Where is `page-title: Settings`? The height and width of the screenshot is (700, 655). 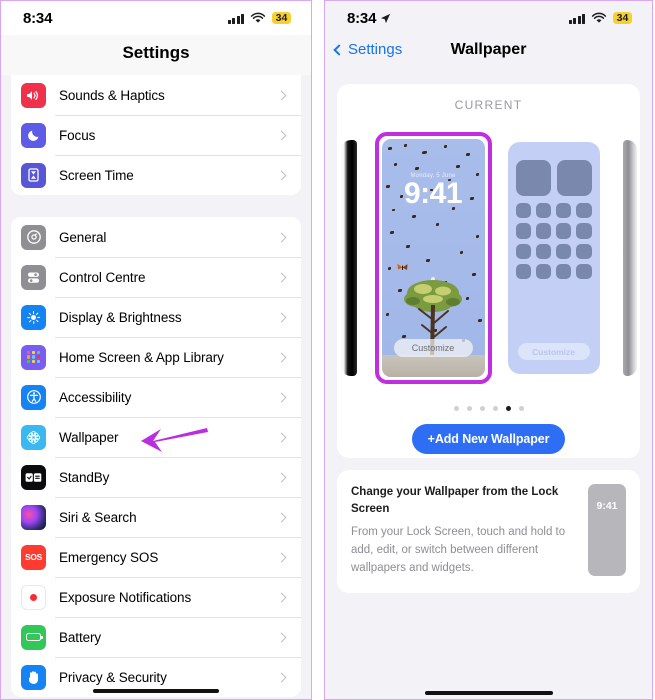
page-title: Settings is located at coordinates (156, 56).